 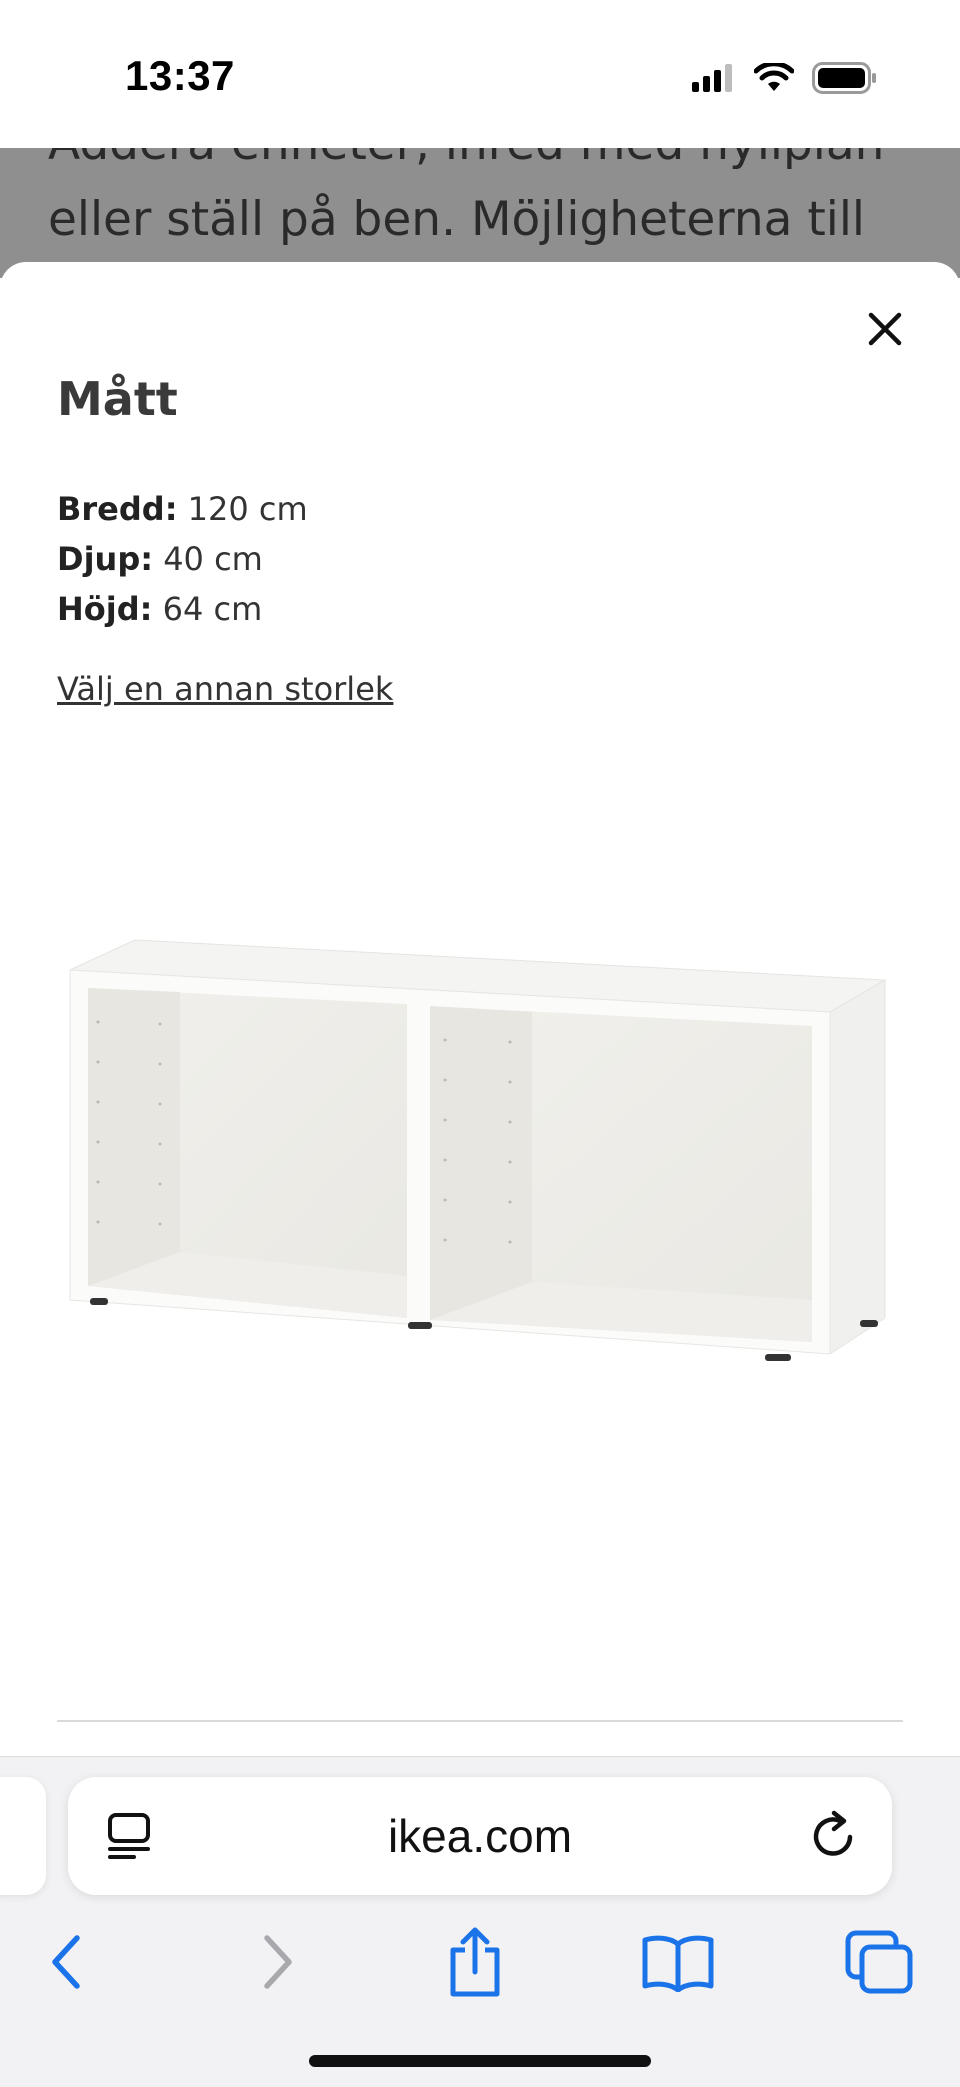 I want to click on close-icon, so click(x=885, y=329).